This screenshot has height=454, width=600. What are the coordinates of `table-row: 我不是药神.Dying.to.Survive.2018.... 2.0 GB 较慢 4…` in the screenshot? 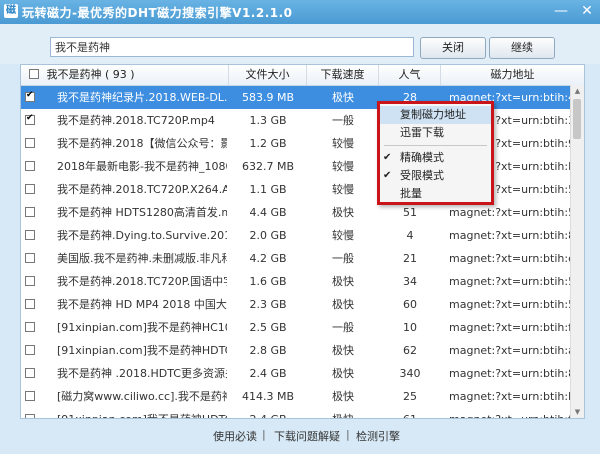 It's located at (300, 235).